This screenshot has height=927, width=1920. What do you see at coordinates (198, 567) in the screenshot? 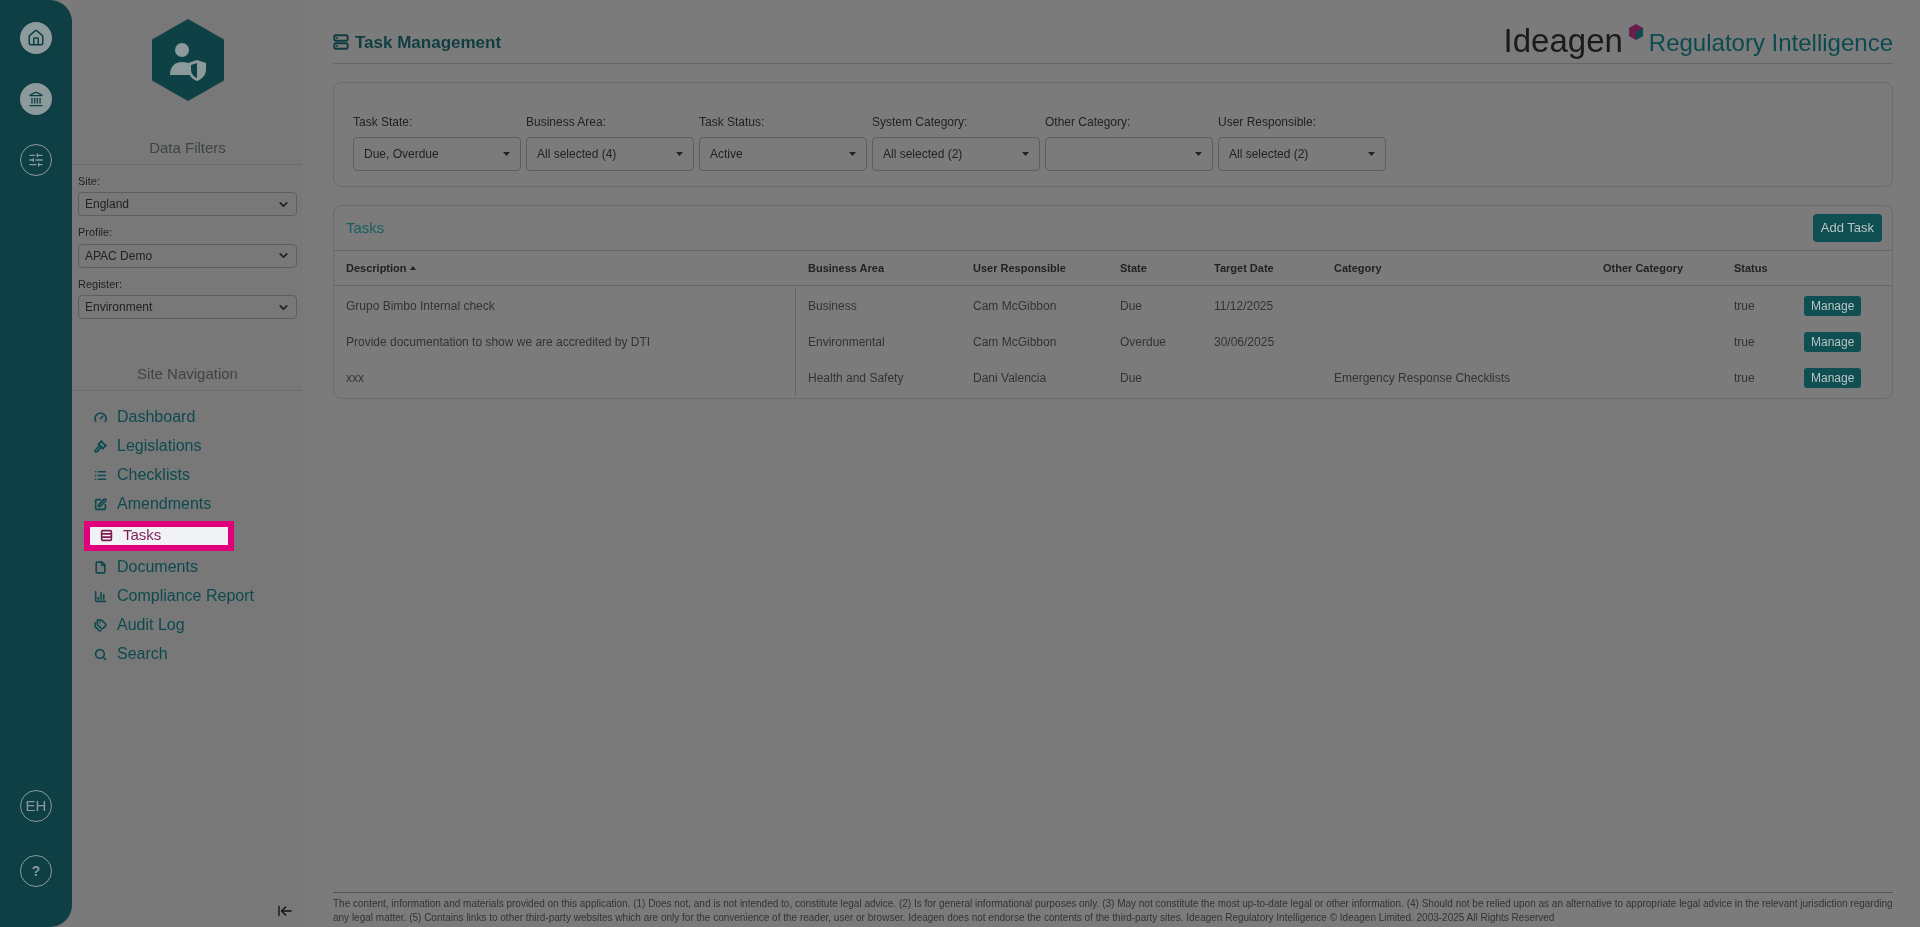
I see `nav-item: Documents` at bounding box center [198, 567].